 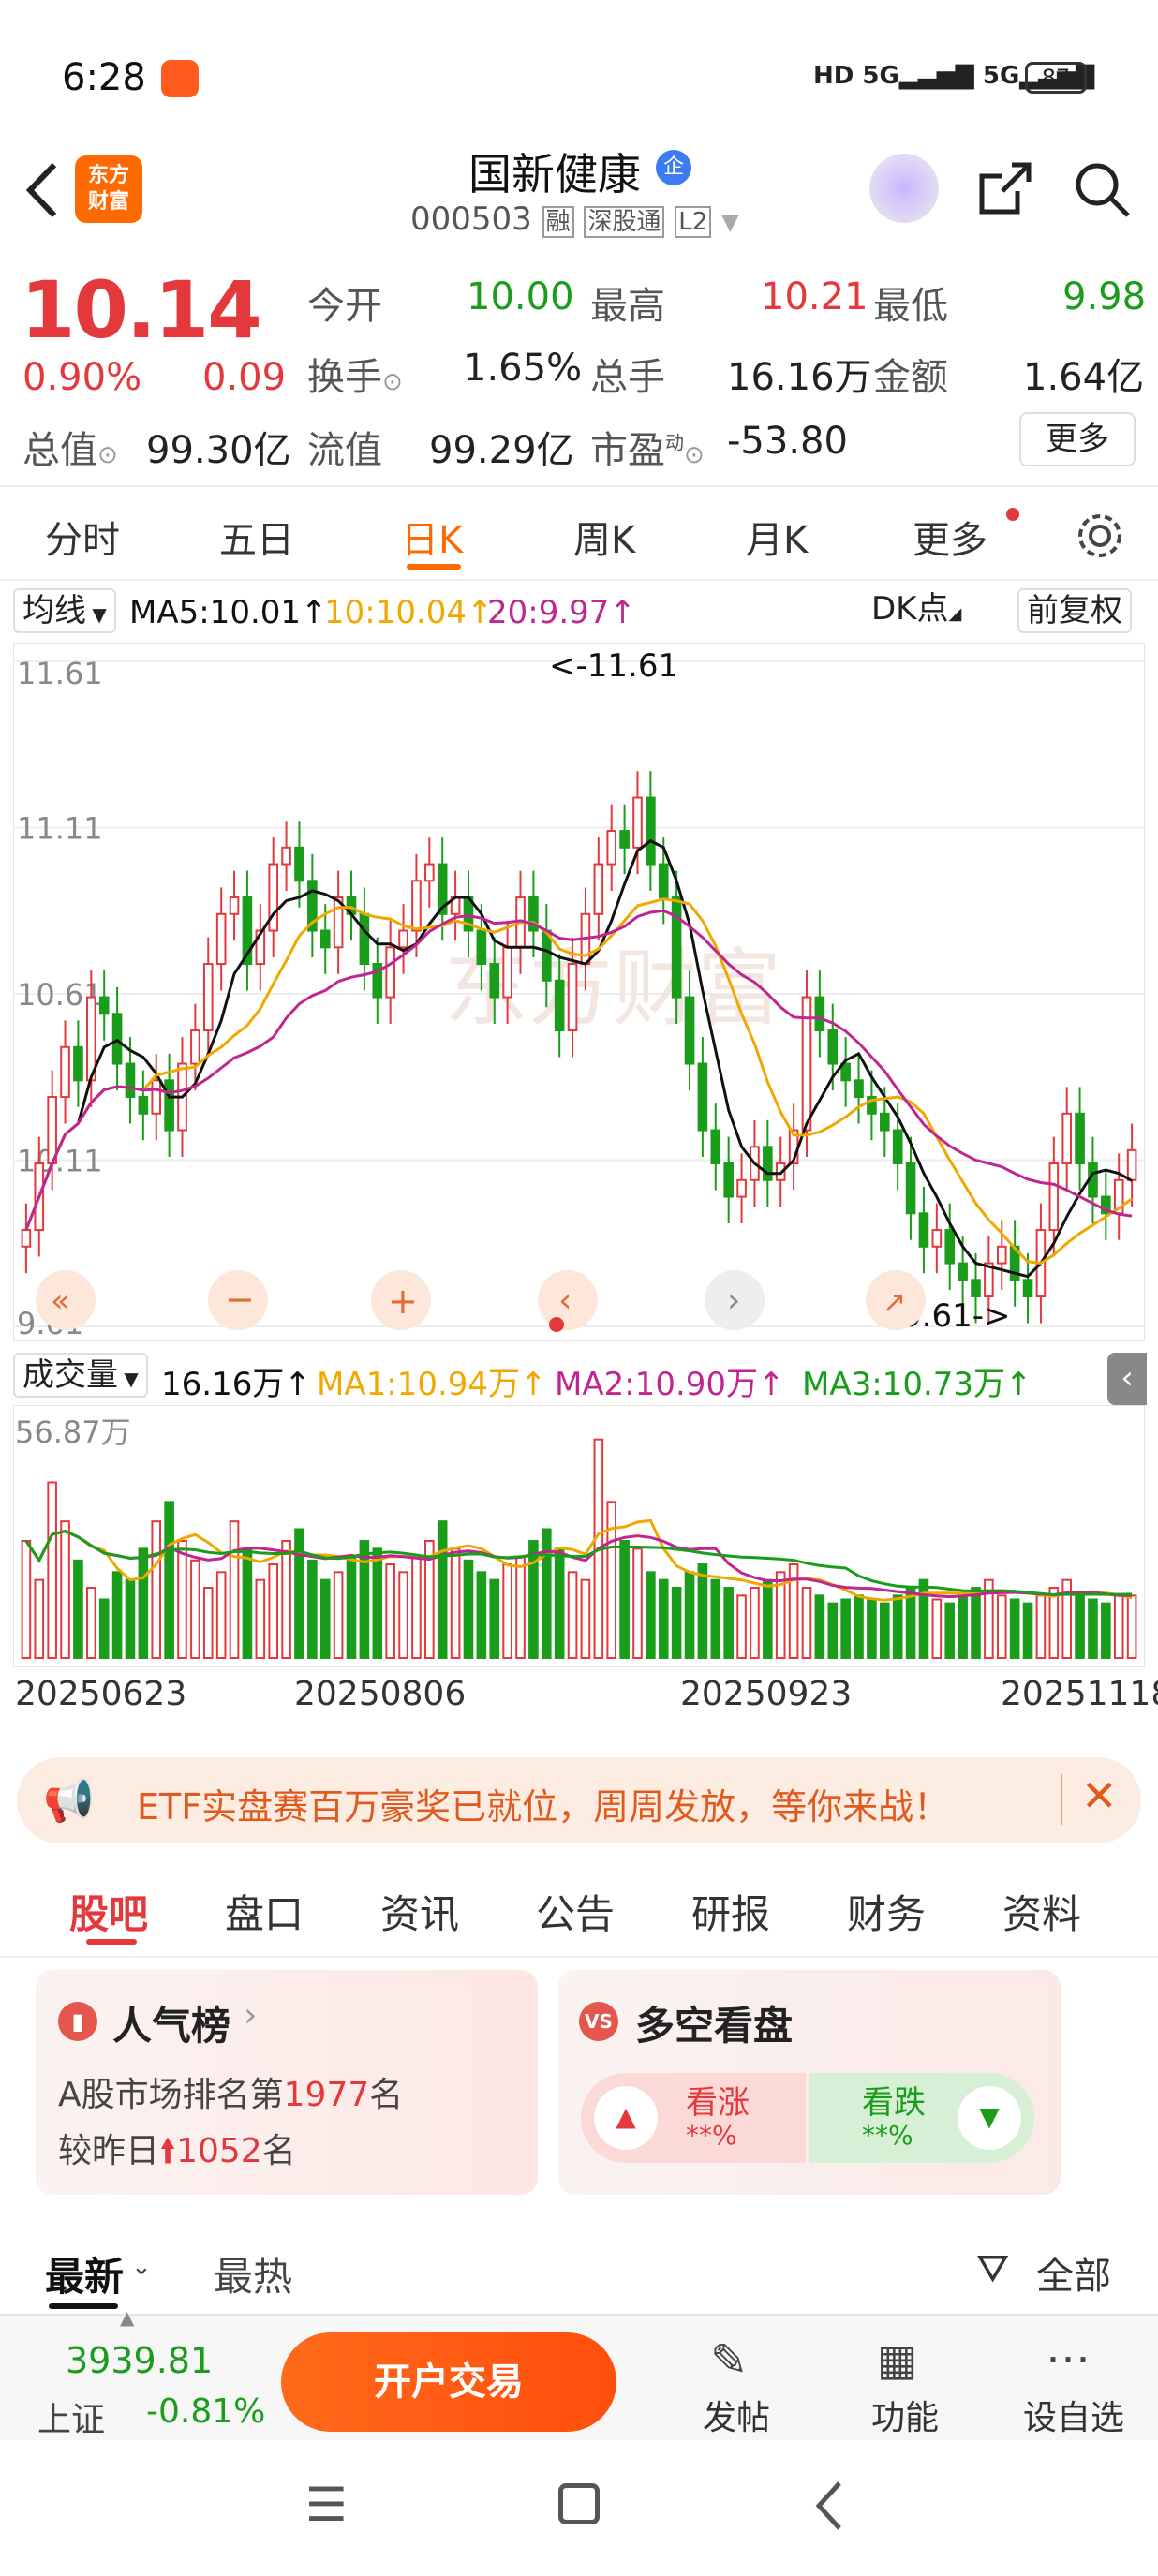 I want to click on ma-selector: 均线 ▼, so click(x=65, y=610).